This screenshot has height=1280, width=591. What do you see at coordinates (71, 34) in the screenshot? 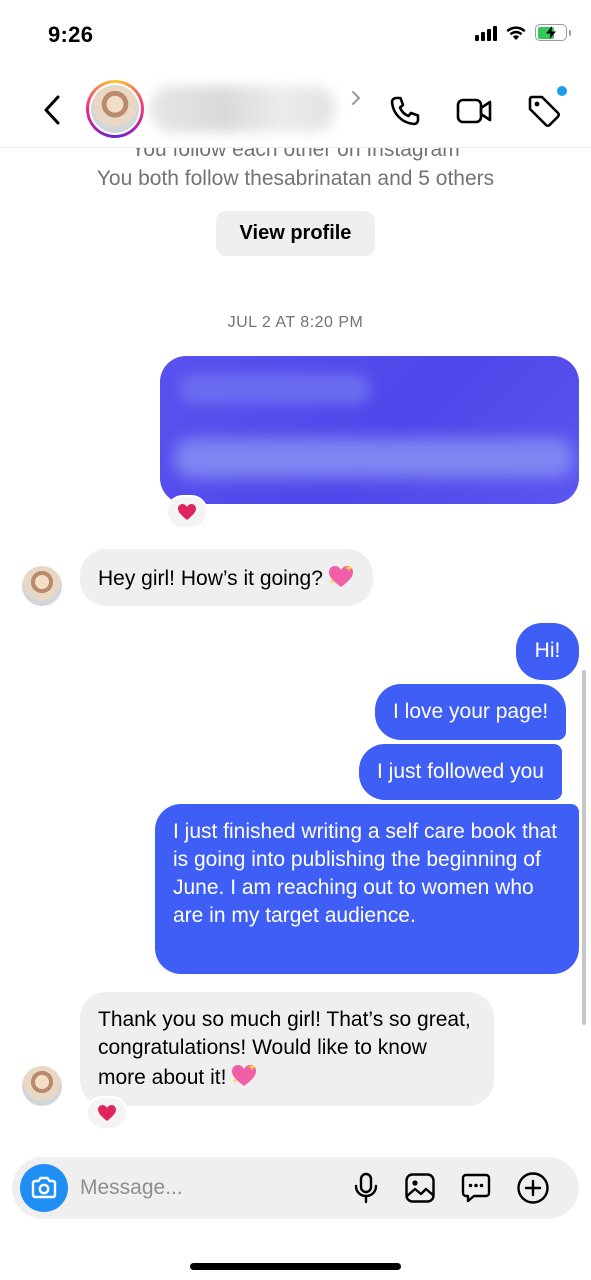
I see `status-time: 9:26` at bounding box center [71, 34].